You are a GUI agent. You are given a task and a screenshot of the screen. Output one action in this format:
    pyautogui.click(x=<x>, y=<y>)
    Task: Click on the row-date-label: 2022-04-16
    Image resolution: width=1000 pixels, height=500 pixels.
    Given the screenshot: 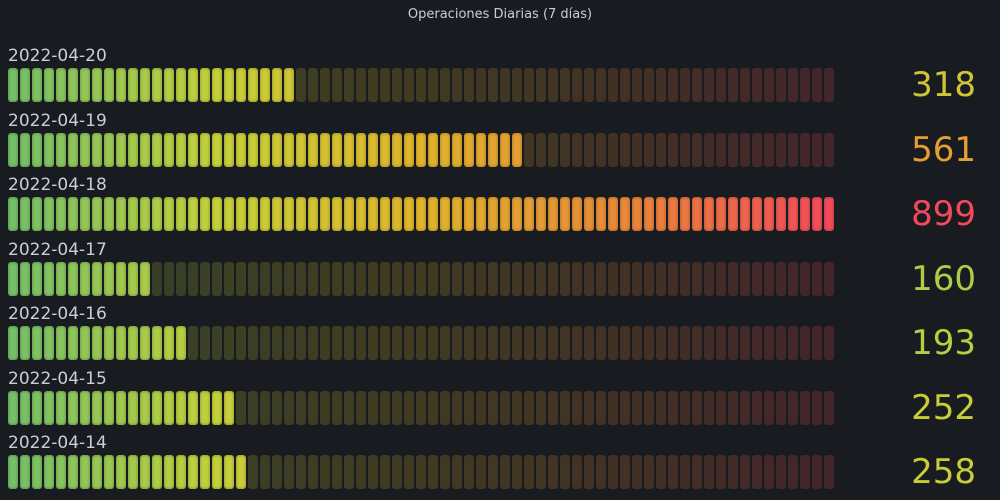 What is the action you would take?
    pyautogui.click(x=57, y=314)
    